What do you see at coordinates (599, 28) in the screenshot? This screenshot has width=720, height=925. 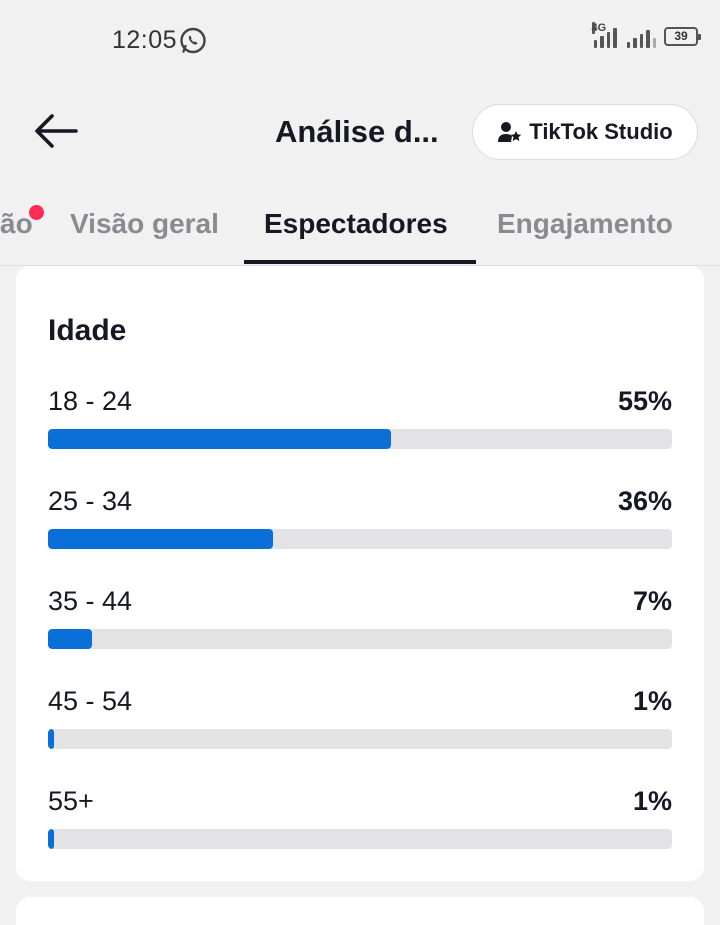 I see `network-label: 4G` at bounding box center [599, 28].